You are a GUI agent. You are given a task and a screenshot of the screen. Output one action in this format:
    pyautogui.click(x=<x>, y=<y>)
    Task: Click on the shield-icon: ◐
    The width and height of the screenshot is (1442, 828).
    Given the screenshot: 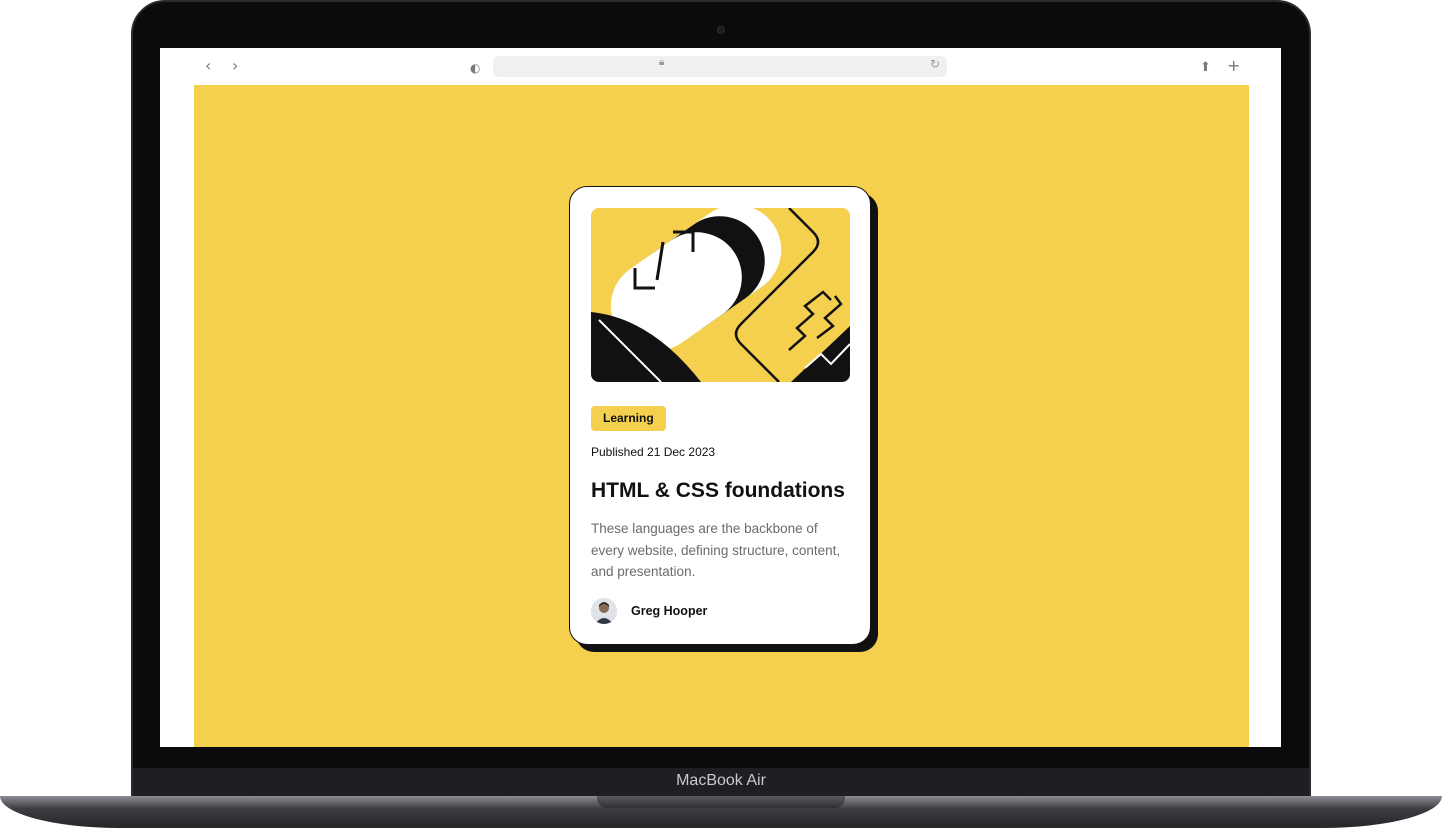 What is the action you would take?
    pyautogui.click(x=475, y=68)
    